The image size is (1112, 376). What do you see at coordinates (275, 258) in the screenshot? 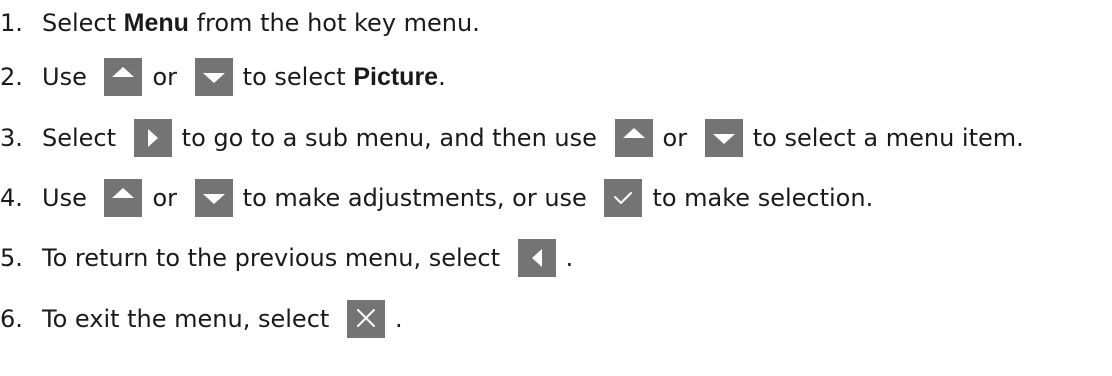
I see `step-text: To return to the previous menu, select` at bounding box center [275, 258].